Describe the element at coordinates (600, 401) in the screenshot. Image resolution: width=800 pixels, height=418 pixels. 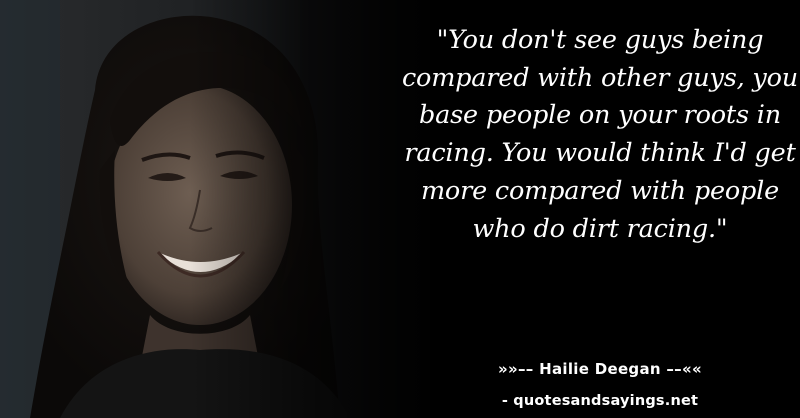
I see `source-website: - quotesandsayings.net` at that location.